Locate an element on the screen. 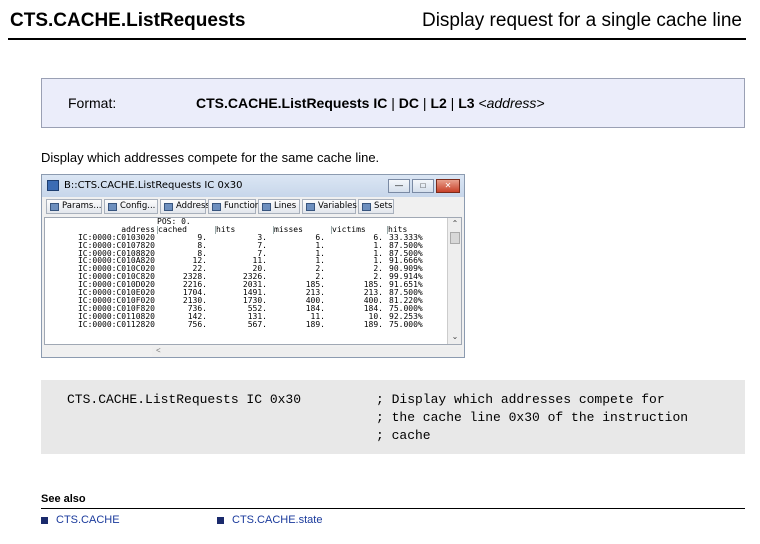 The height and width of the screenshot is (544, 760). code-comment: ; Display which addresses compete for is located at coordinates (520, 399).